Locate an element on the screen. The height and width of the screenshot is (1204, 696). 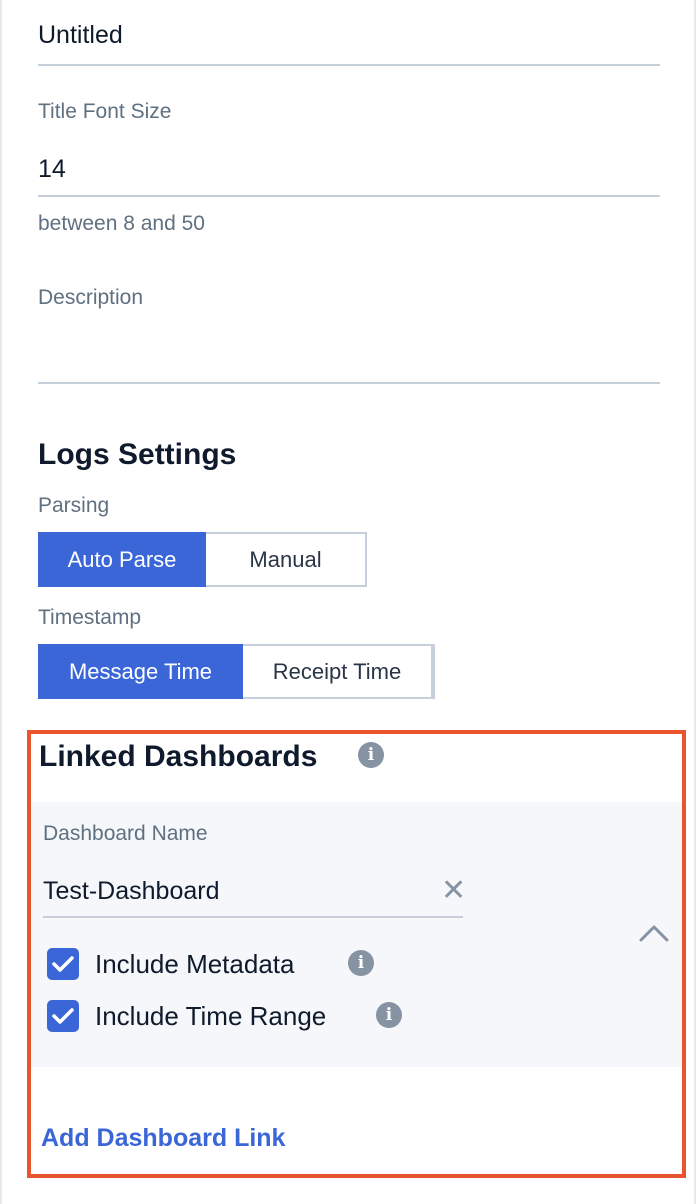
timestamp-toggle-overflow-edge is located at coordinates (435, 671).